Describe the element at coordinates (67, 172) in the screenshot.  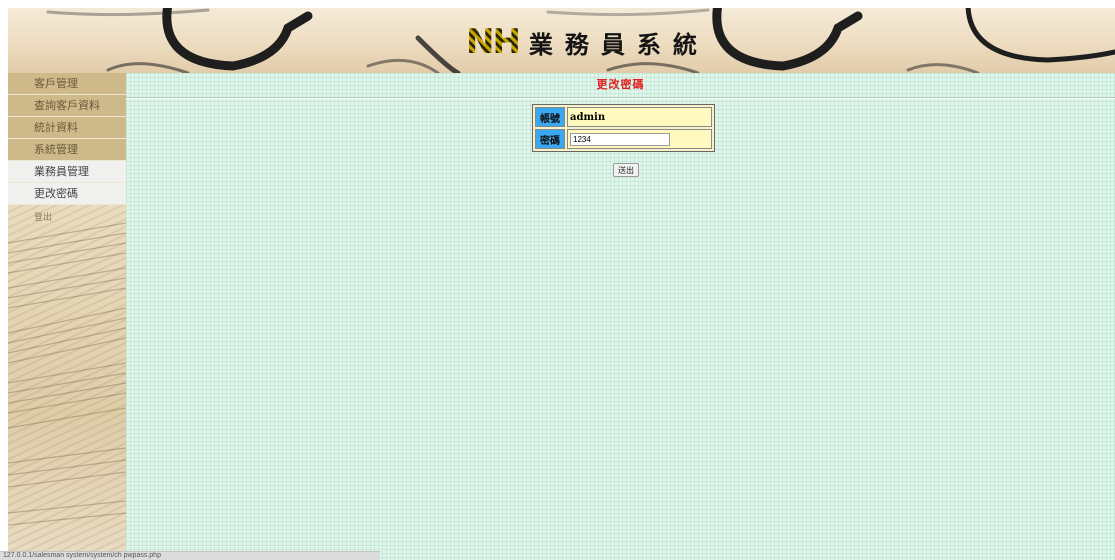
I see `sidebar-item-salesman-management: 業務員管理` at that location.